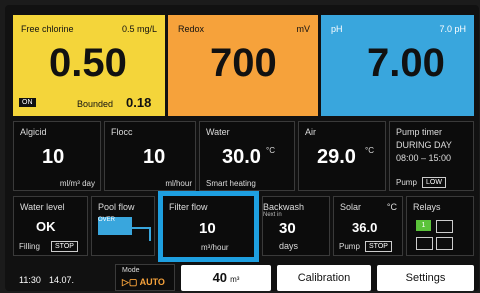 This screenshot has height=293, width=480. Describe the element at coordinates (191, 29) in the screenshot. I see `redox-label: Redox` at that location.